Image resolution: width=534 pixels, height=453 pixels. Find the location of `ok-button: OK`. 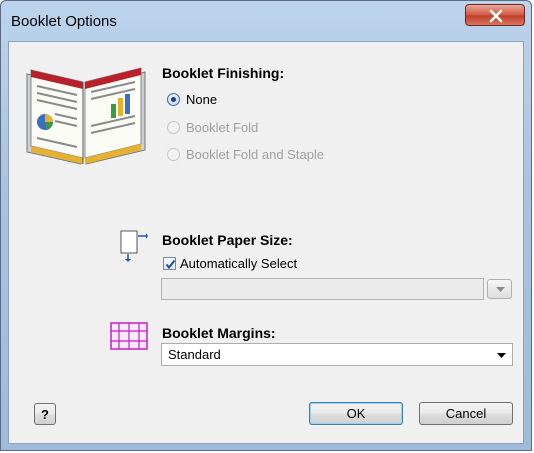

ok-button: OK is located at coordinates (356, 413).